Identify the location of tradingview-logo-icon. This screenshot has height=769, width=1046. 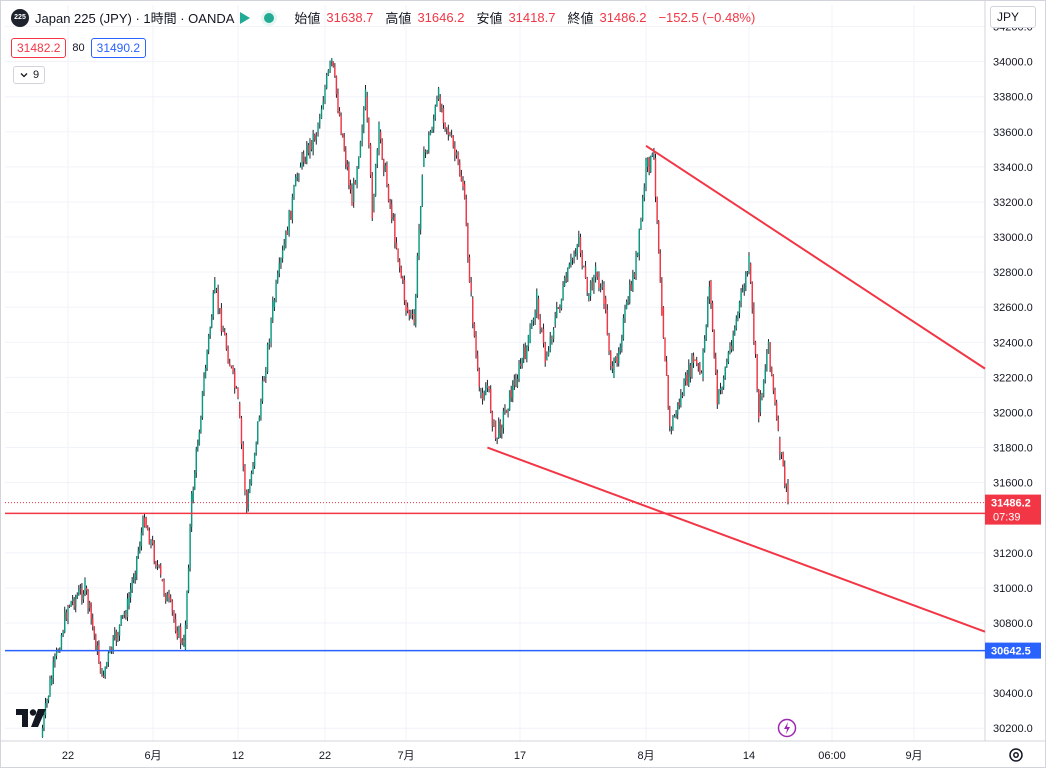
(31, 720).